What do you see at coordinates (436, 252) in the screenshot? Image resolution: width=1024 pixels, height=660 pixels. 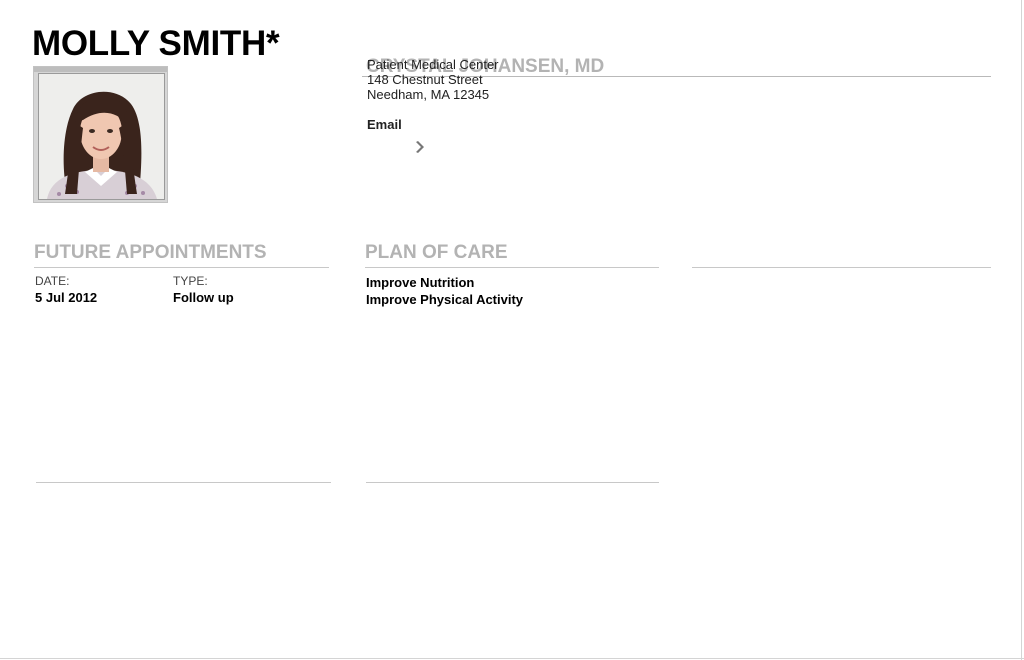 I see `plan-of-care-title: PLAN OF CARE` at bounding box center [436, 252].